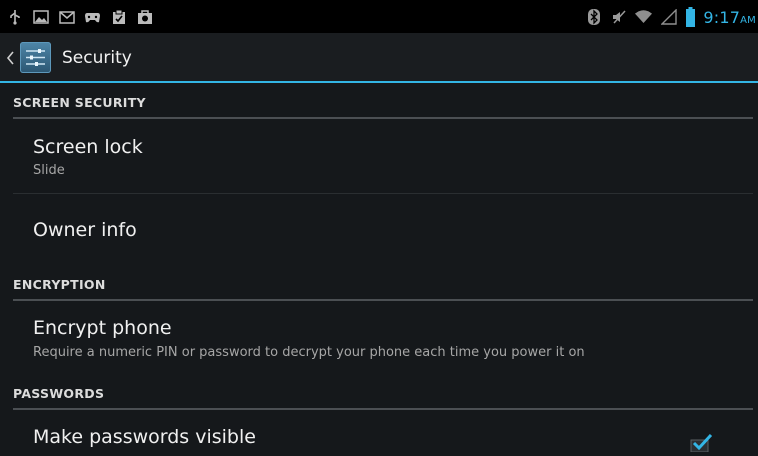  What do you see at coordinates (59, 284) in the screenshot?
I see `category-header-encryption: ENCRYPTION` at bounding box center [59, 284].